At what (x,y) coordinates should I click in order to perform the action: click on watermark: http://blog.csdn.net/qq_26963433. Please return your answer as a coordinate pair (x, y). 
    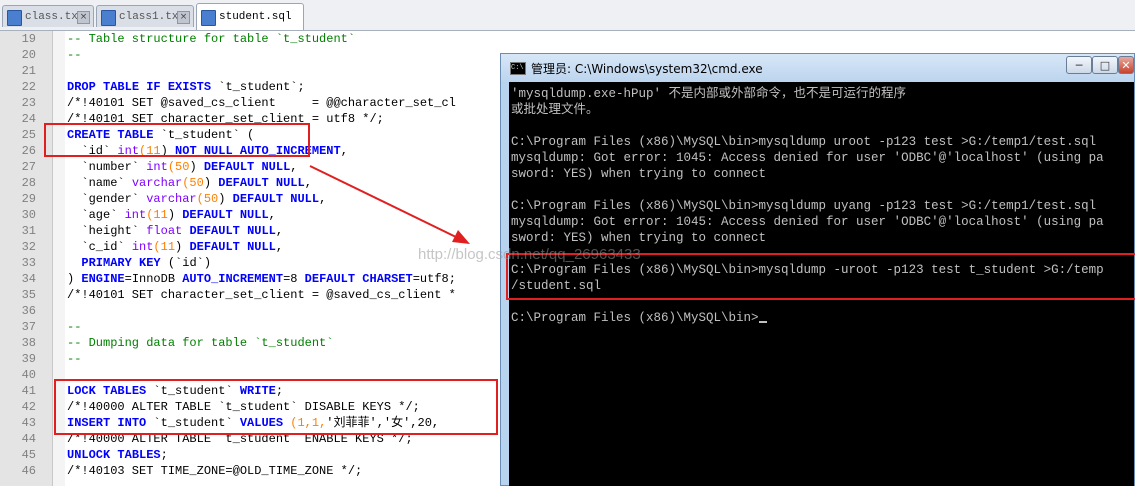
    Looking at the image, I should click on (529, 254).